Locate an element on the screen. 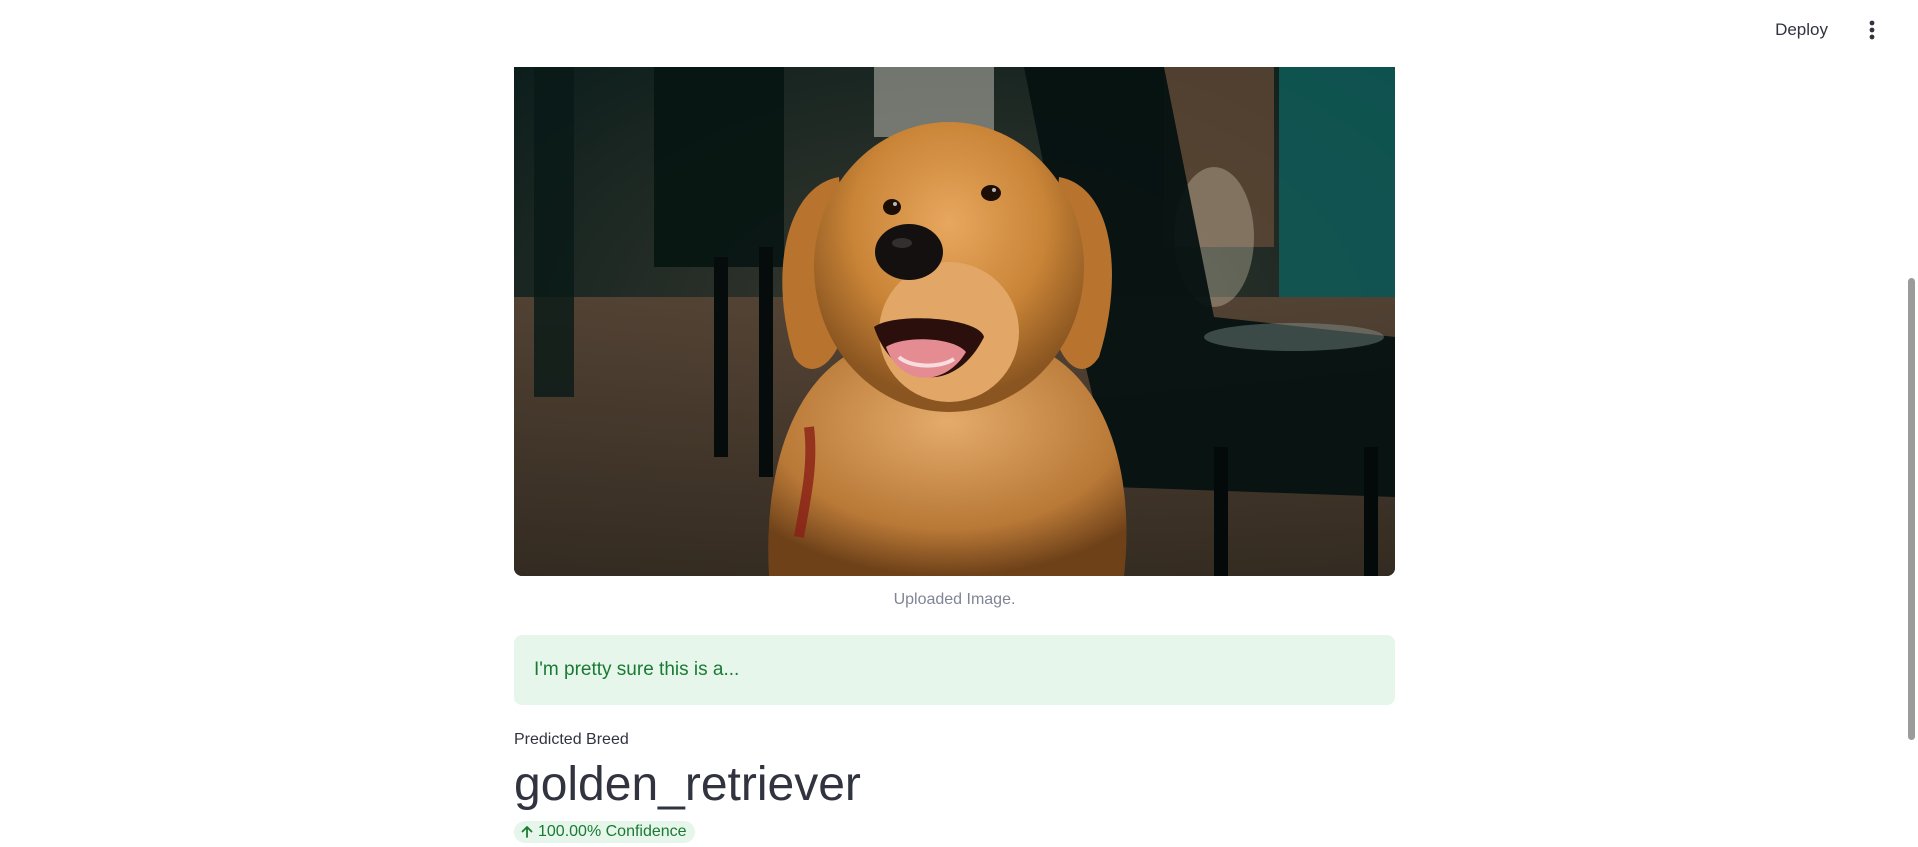 This screenshot has width=1918, height=847. arrow-up-icon is located at coordinates (527, 832).